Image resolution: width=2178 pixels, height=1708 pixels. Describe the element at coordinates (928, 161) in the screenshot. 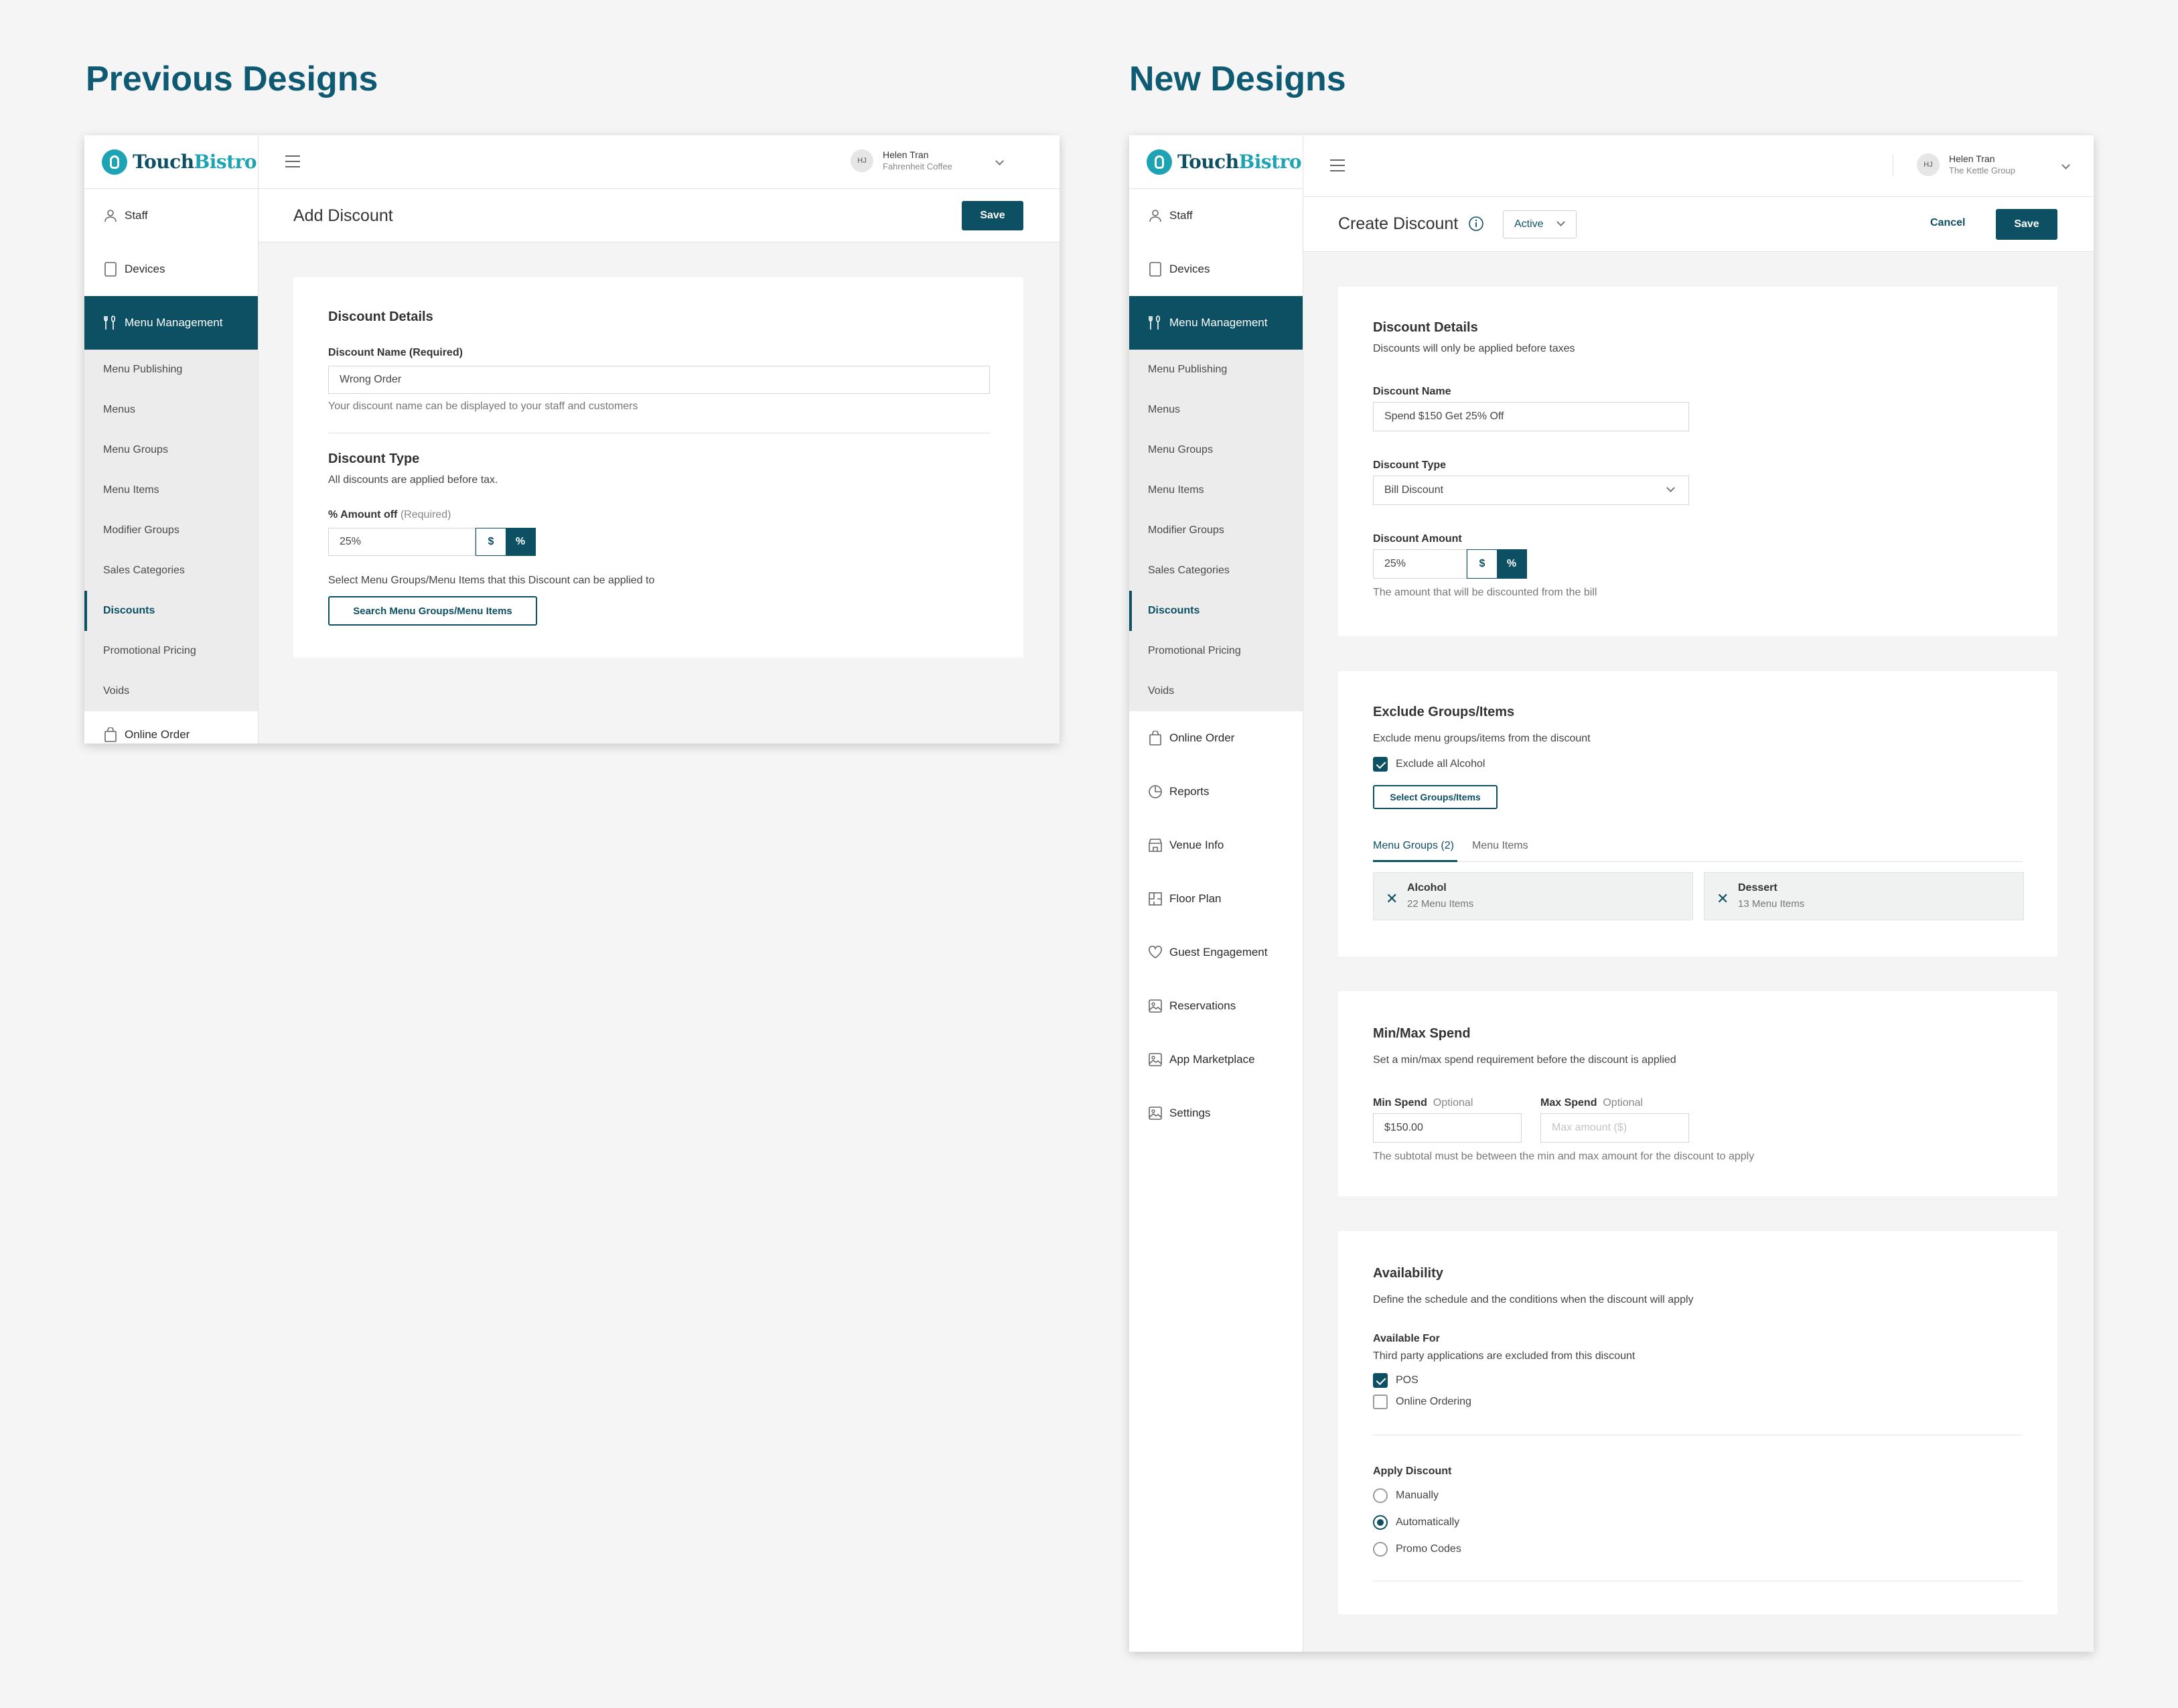

I see `user-menu: HJ Helen Tran Fahrenheit Coffee` at that location.